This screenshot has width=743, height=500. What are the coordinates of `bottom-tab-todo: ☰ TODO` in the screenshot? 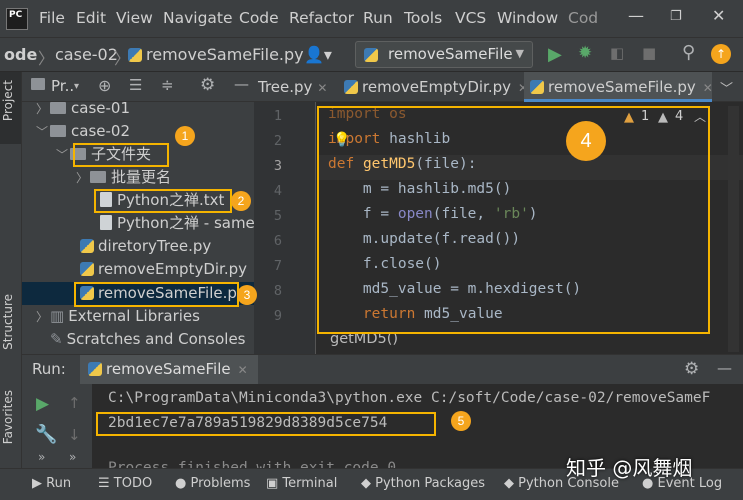 It's located at (125, 483).